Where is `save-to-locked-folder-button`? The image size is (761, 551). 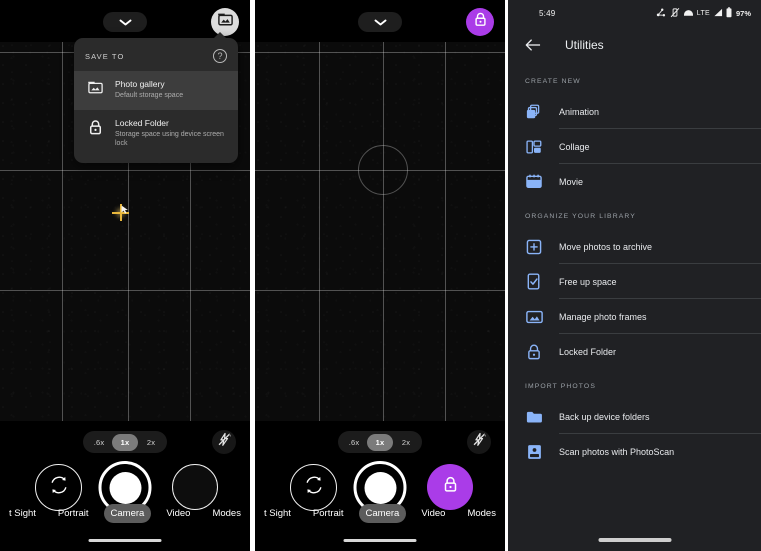
save-to-locked-folder-button is located at coordinates (480, 22).